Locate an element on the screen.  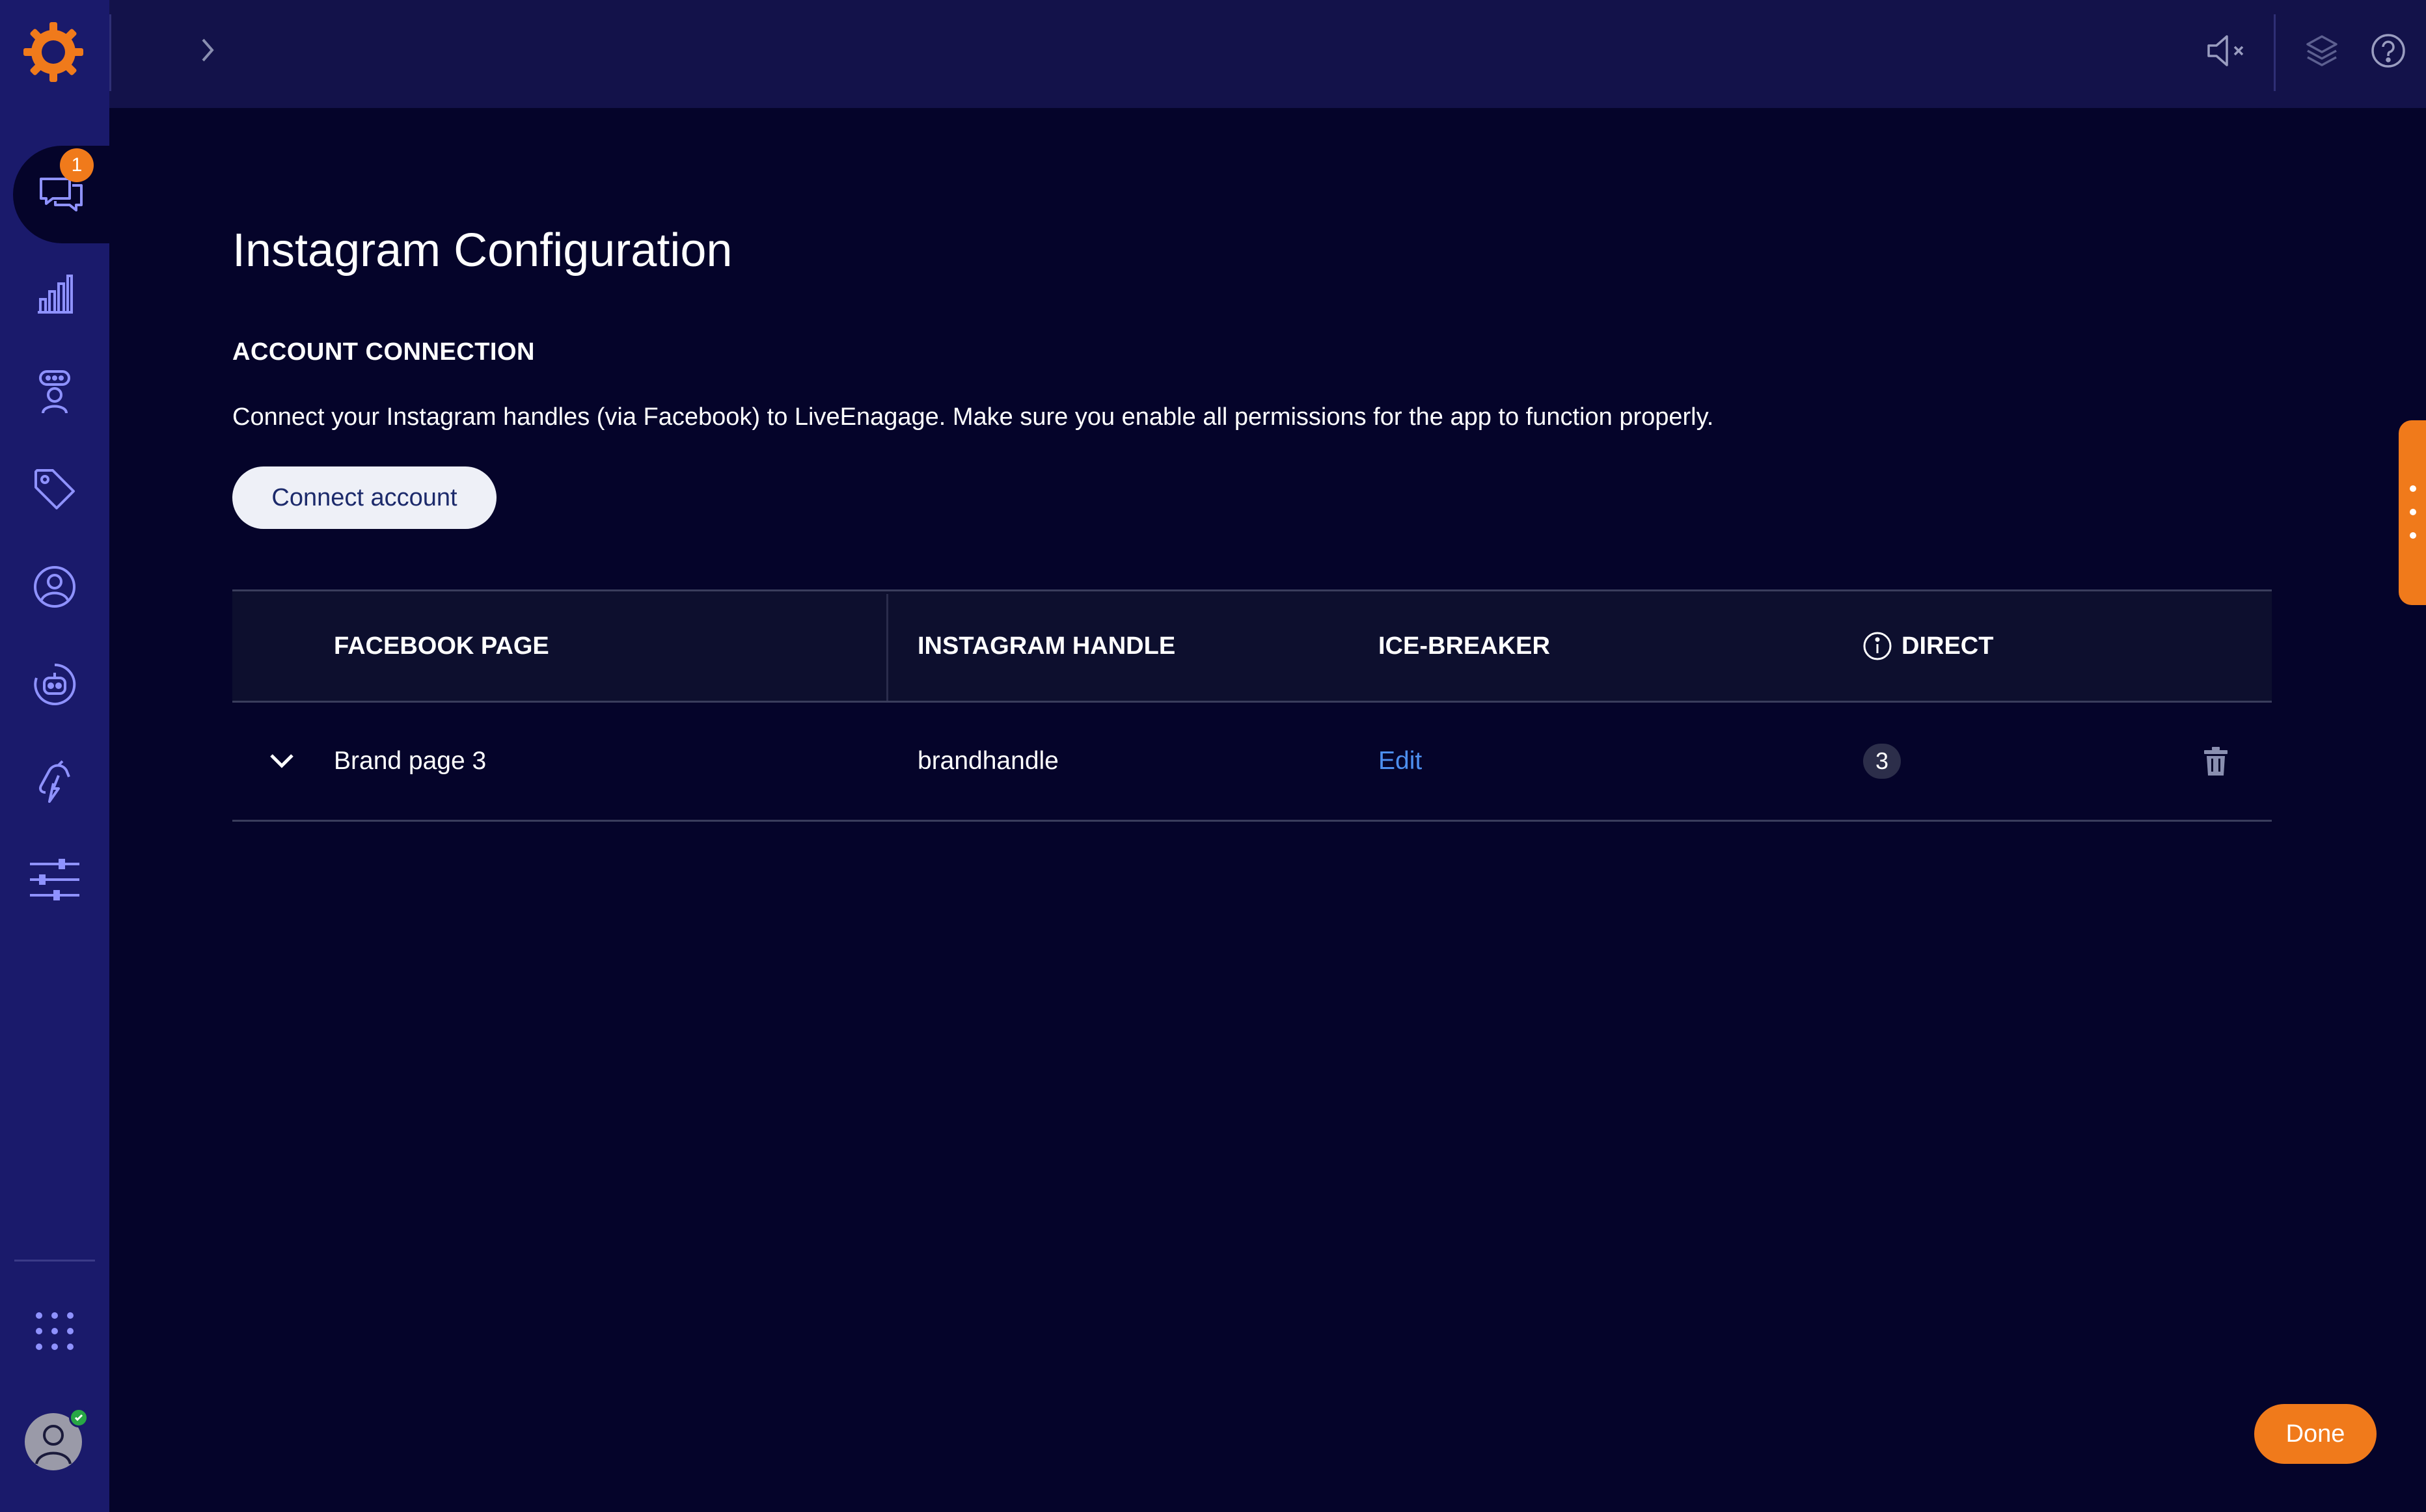
expand-row-button is located at coordinates (282, 761).